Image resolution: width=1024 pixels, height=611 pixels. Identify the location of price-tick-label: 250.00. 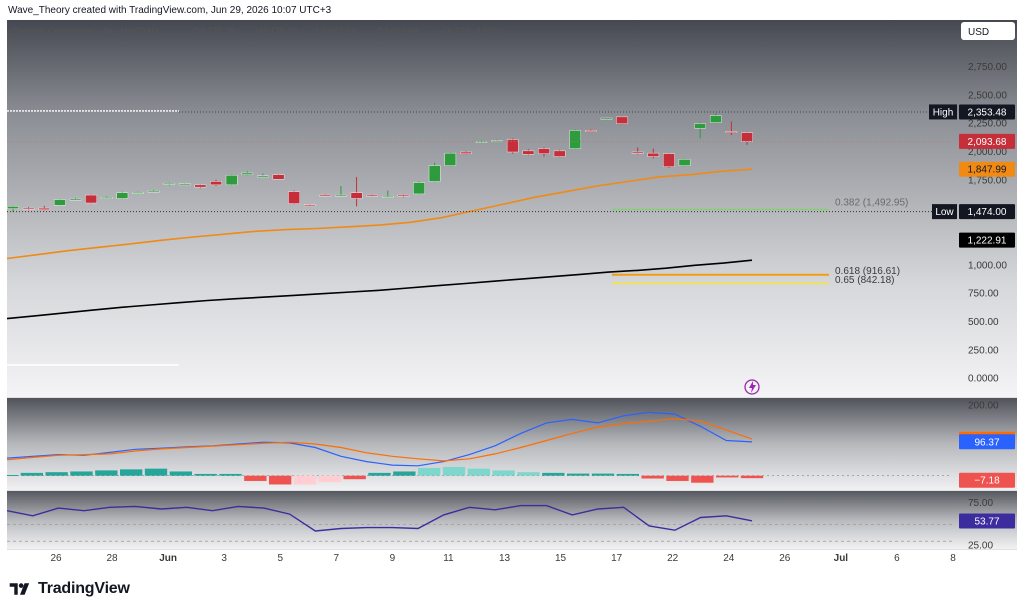
(983, 350).